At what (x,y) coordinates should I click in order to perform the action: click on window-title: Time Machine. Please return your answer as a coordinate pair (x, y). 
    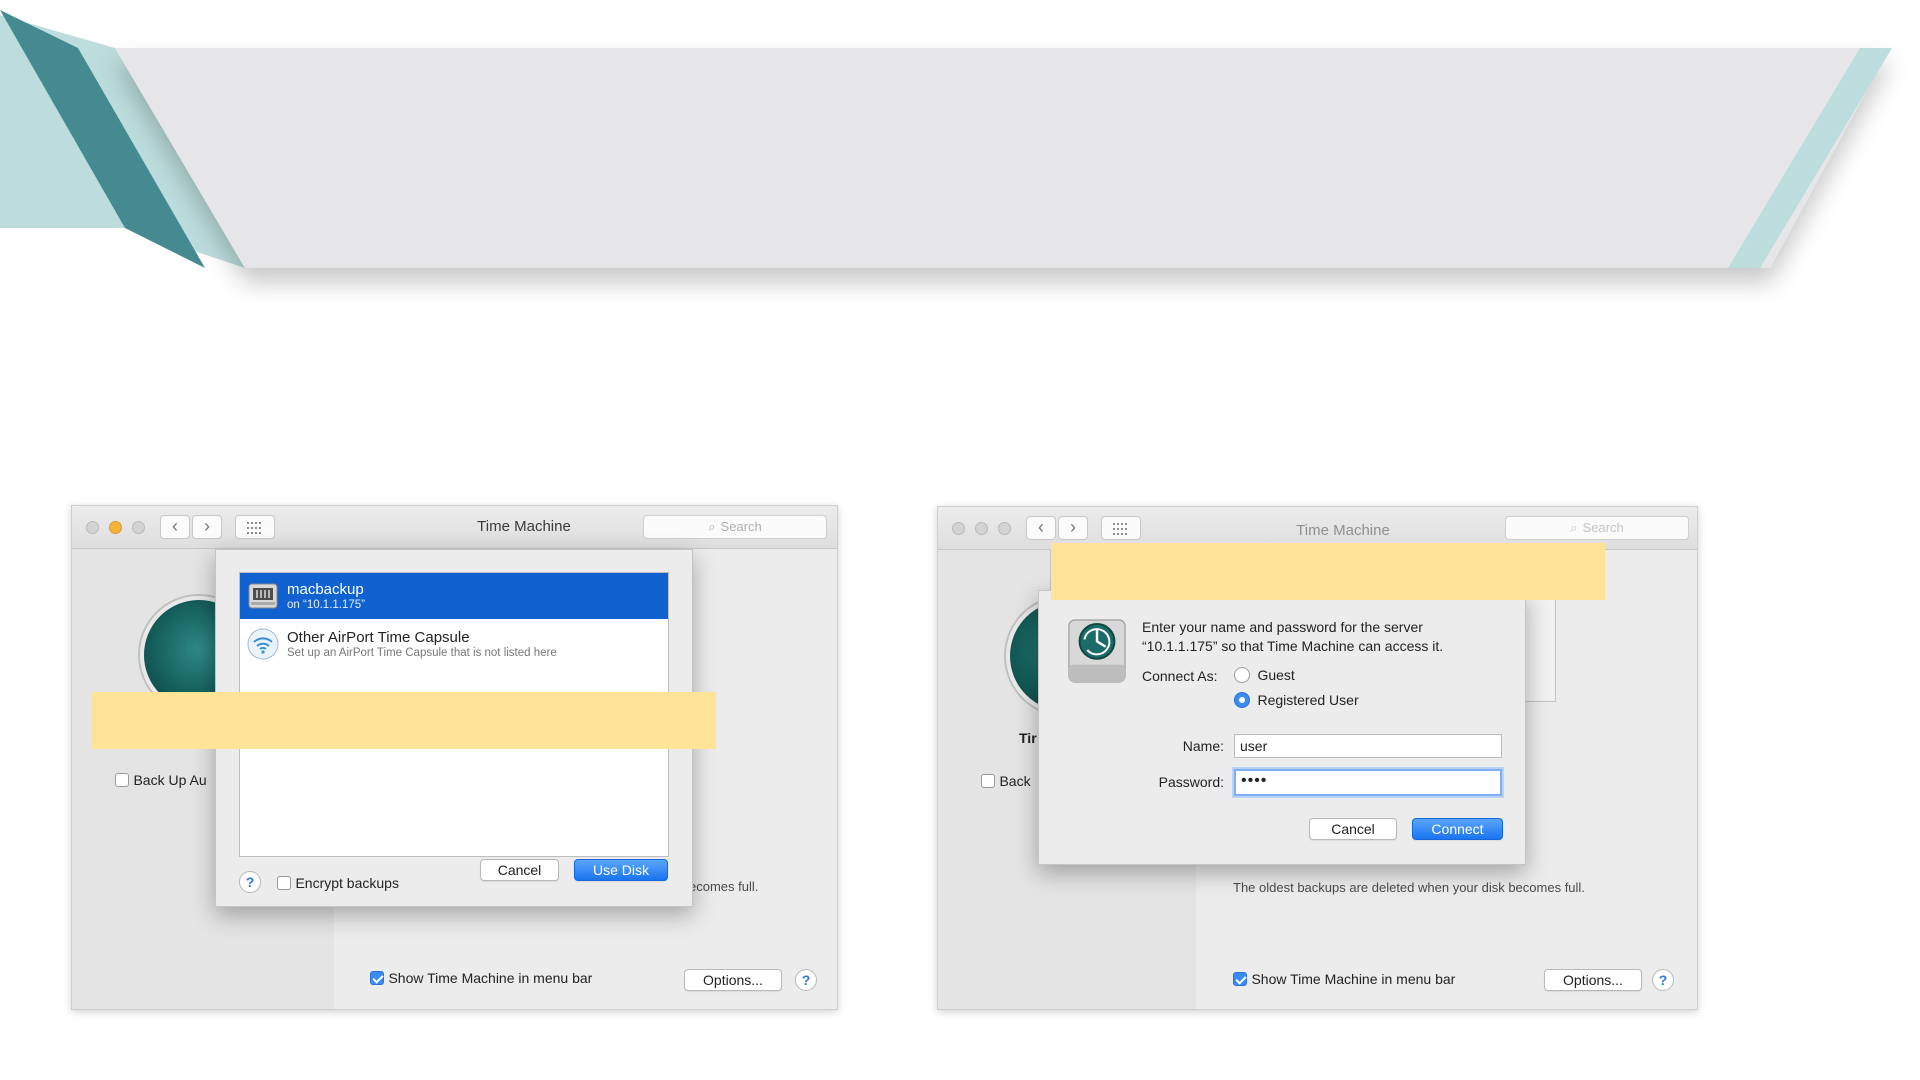
    Looking at the image, I should click on (524, 526).